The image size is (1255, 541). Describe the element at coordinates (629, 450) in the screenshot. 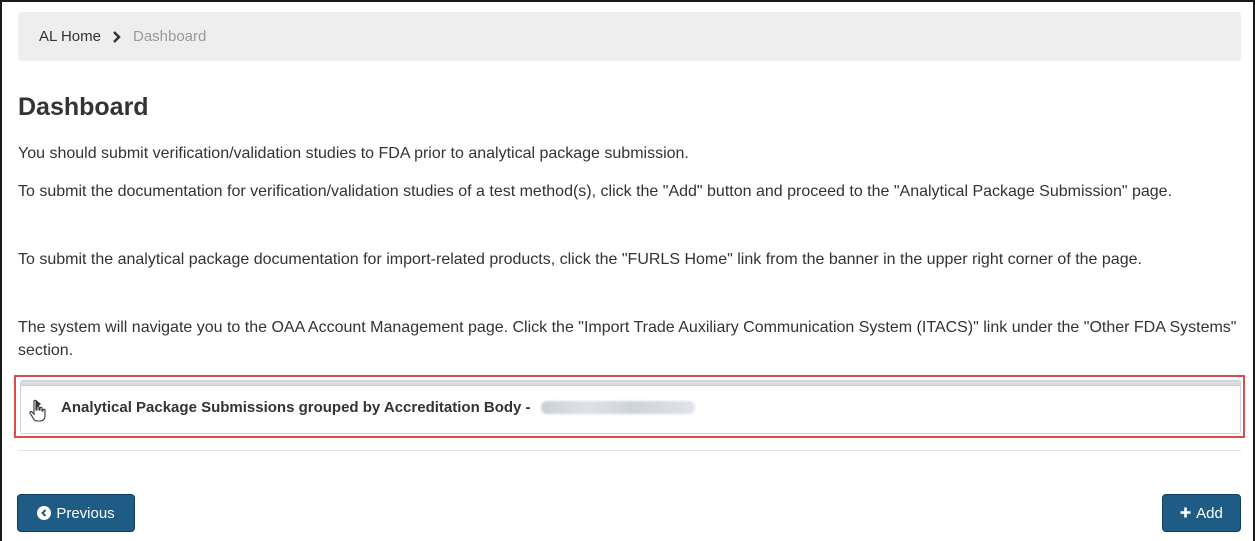

I see `divider` at that location.